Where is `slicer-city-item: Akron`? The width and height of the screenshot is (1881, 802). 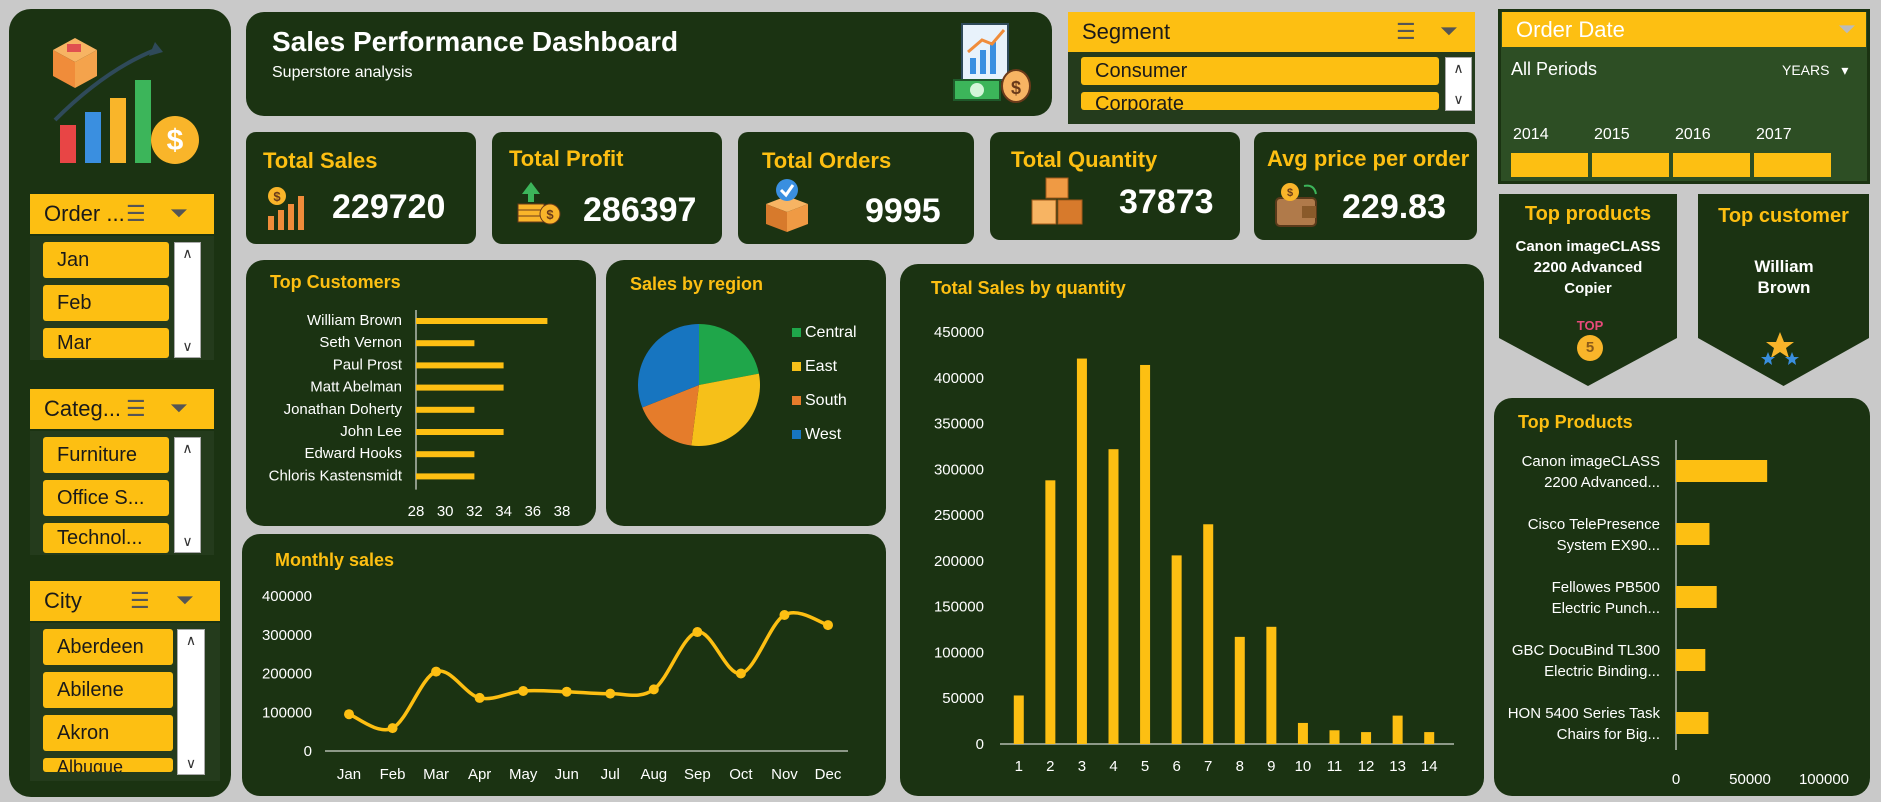 slicer-city-item: Akron is located at coordinates (108, 733).